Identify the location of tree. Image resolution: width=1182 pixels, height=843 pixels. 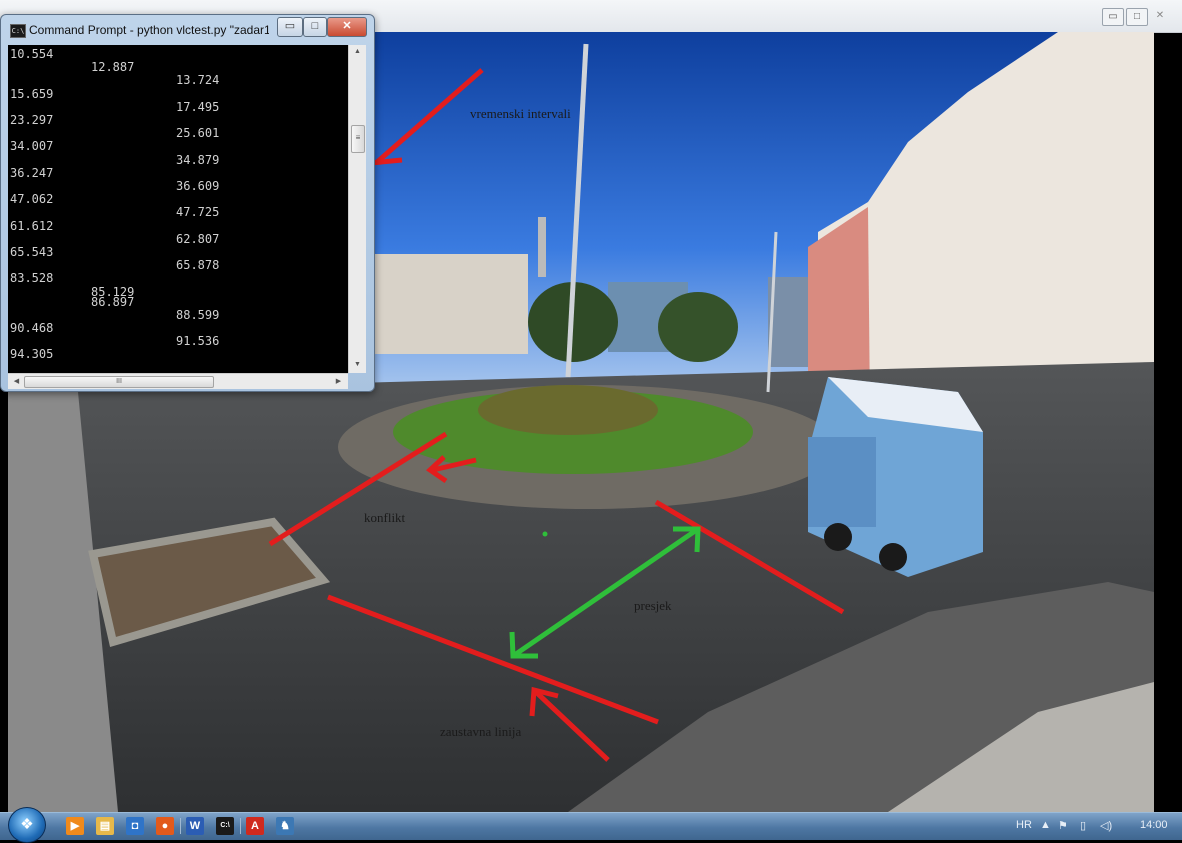
(698, 327).